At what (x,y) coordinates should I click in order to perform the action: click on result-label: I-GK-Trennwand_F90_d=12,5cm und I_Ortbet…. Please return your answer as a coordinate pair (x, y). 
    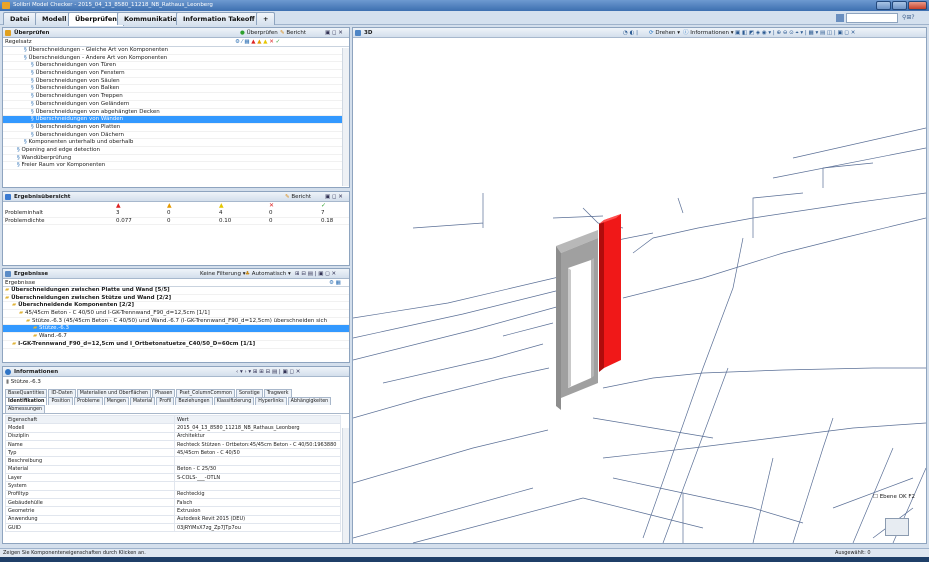
    Looking at the image, I should click on (137, 343).